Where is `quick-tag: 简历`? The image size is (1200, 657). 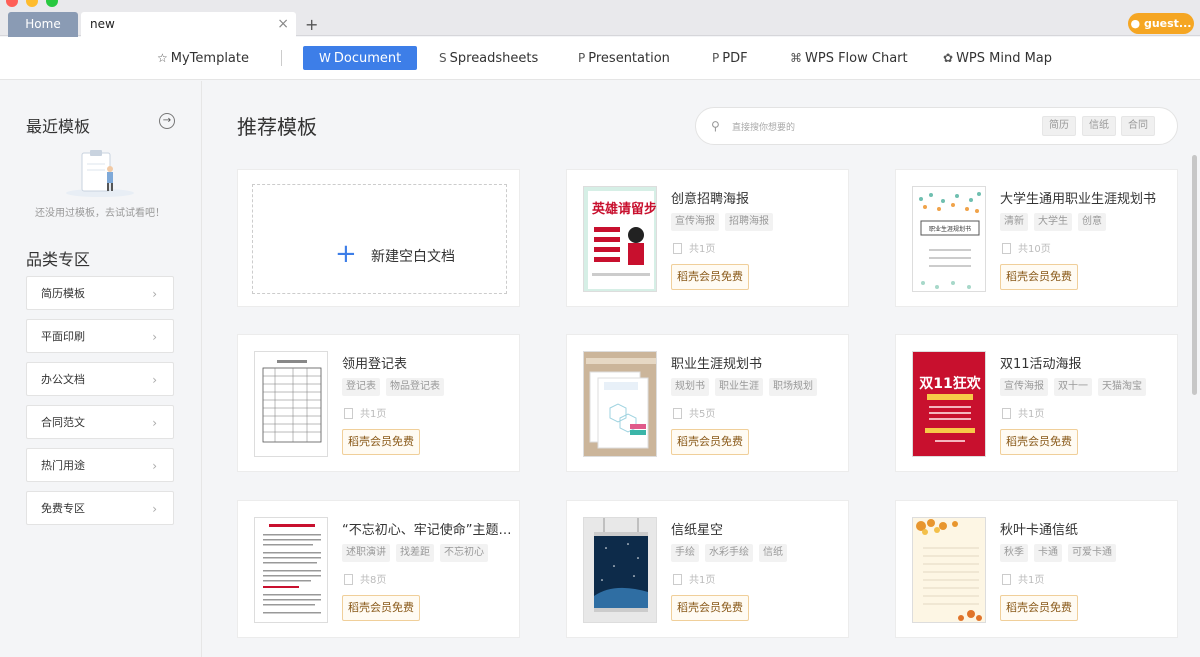 quick-tag: 简历 is located at coordinates (1059, 126).